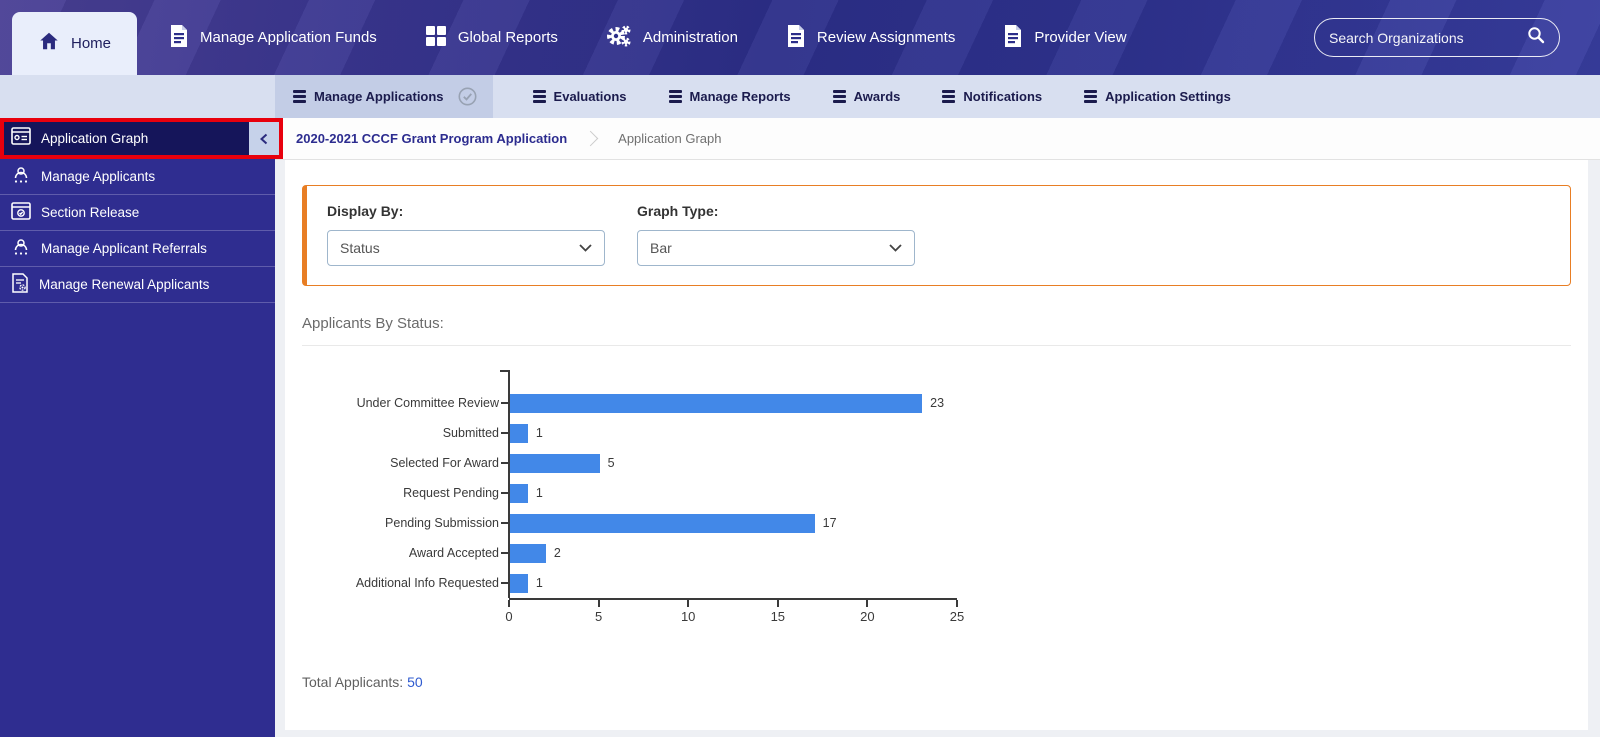 This screenshot has width=1600, height=737. I want to click on subnav-tab-label: Awards, so click(877, 96).